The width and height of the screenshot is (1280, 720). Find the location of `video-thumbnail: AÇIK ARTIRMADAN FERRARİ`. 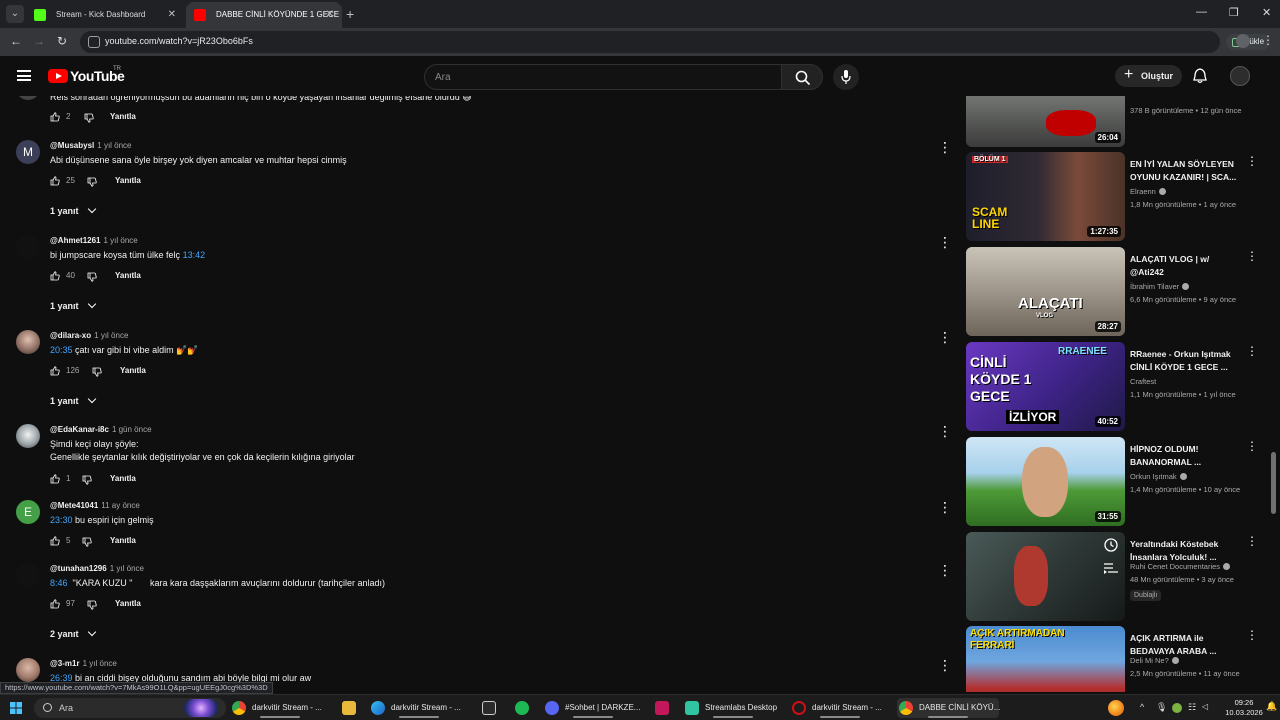

video-thumbnail: AÇIK ARTIRMADAN FERRARİ is located at coordinates (1045, 659).